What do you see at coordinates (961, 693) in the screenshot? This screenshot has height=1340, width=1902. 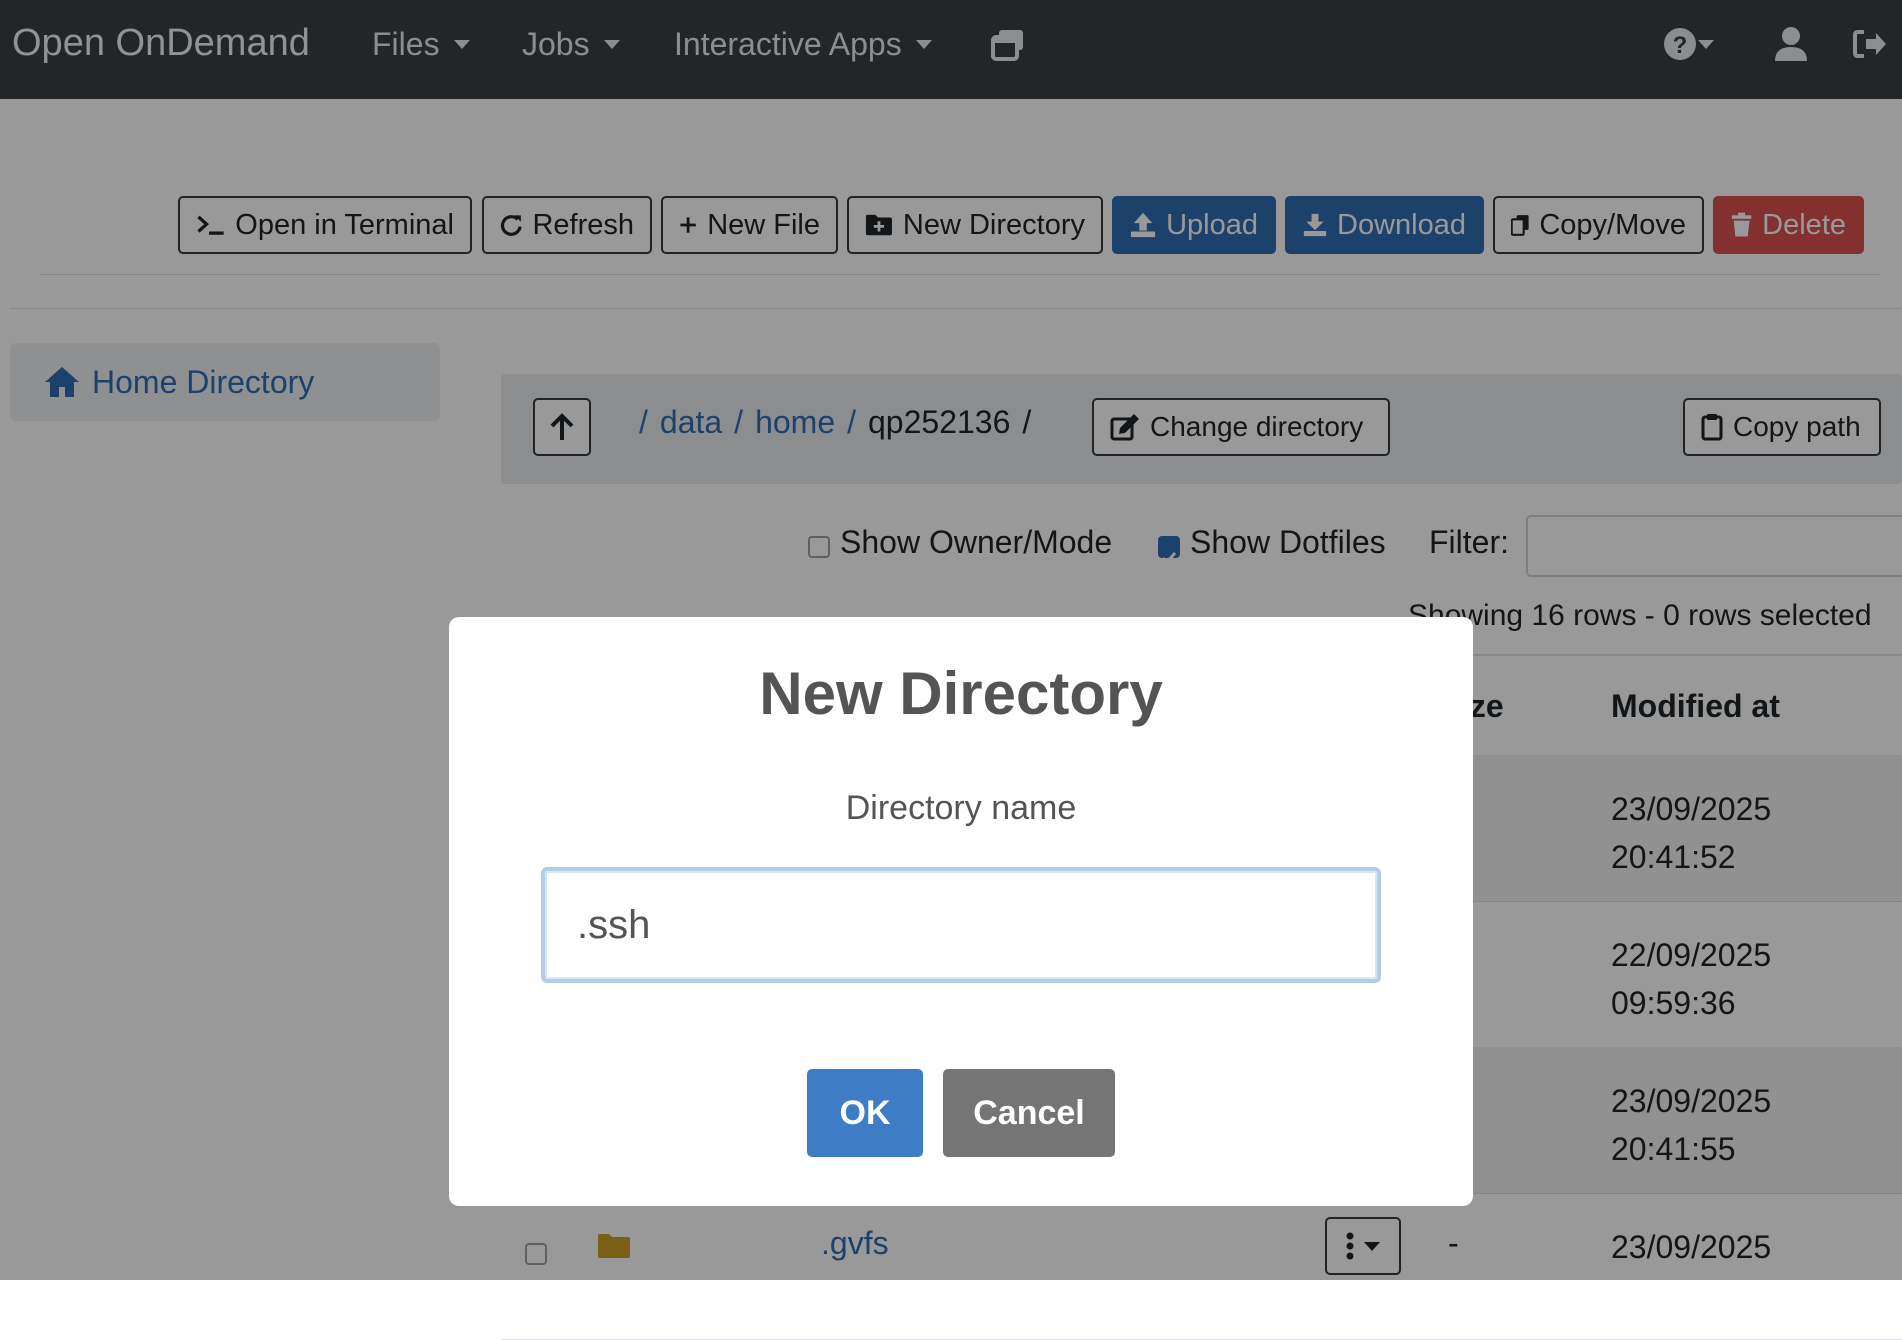 I see `dialog-title: New Directory` at bounding box center [961, 693].